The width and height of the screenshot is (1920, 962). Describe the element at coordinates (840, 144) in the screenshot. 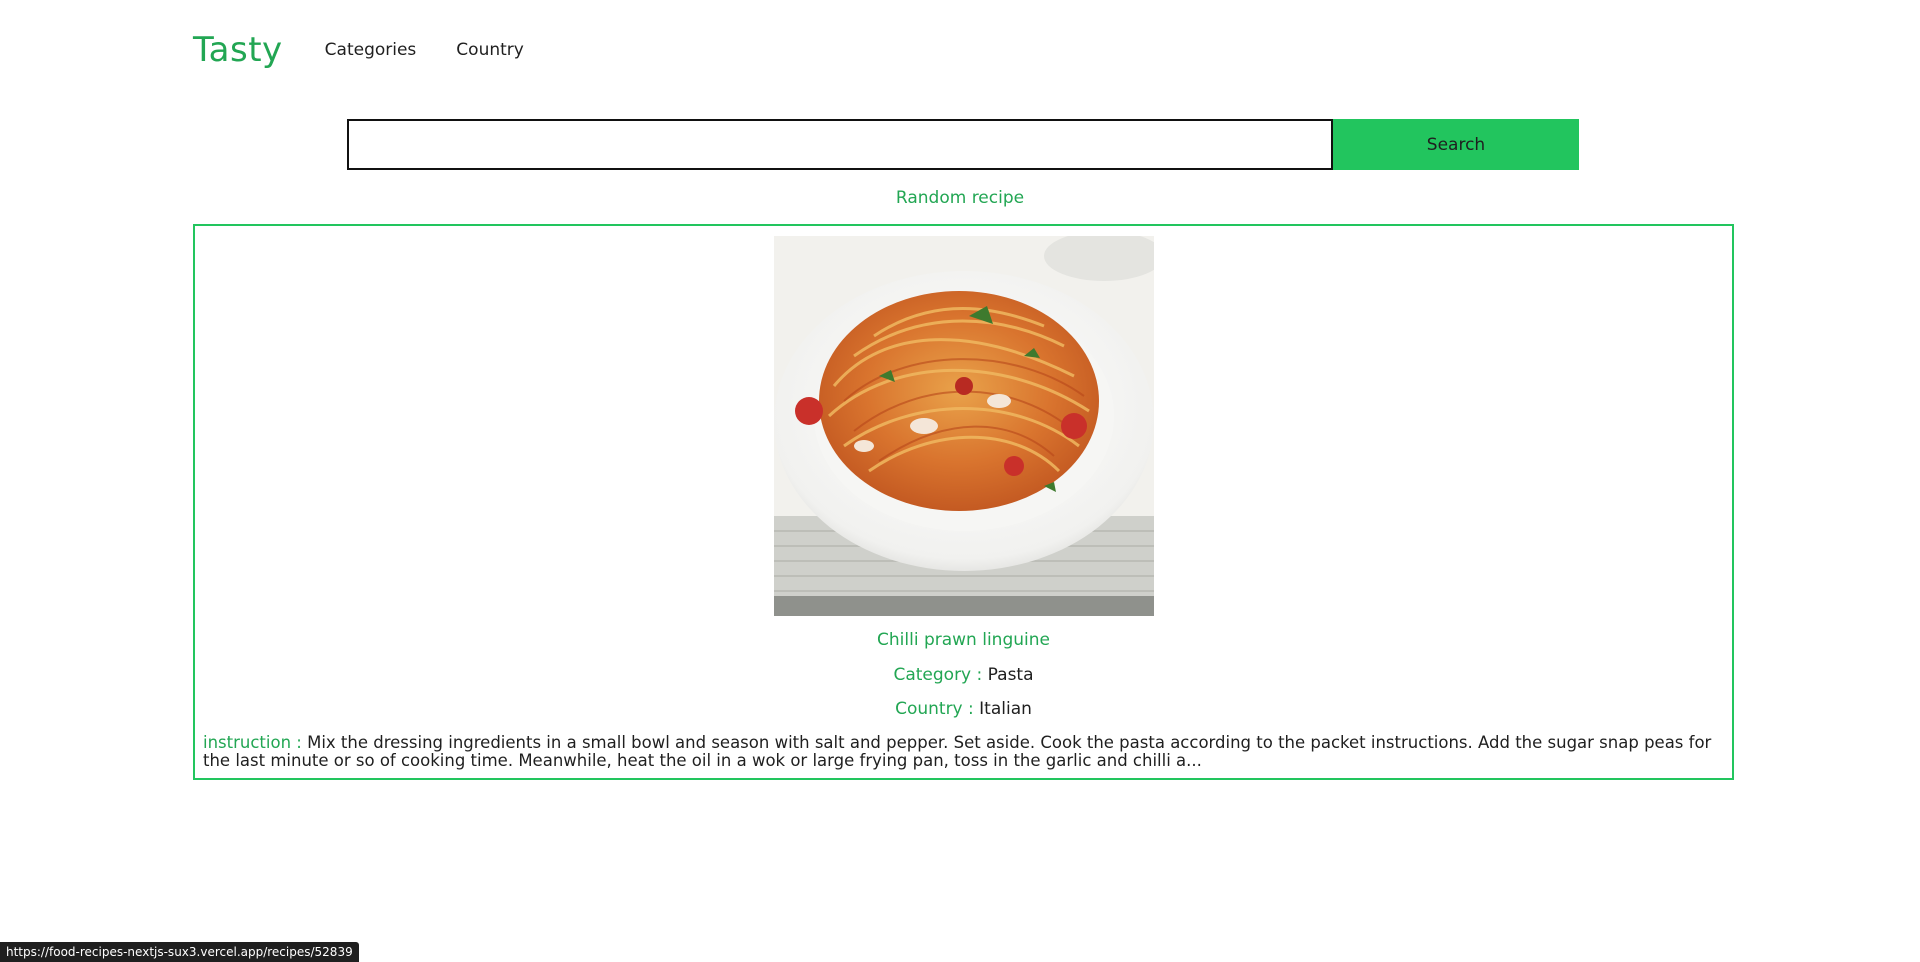

I see `search-input` at that location.